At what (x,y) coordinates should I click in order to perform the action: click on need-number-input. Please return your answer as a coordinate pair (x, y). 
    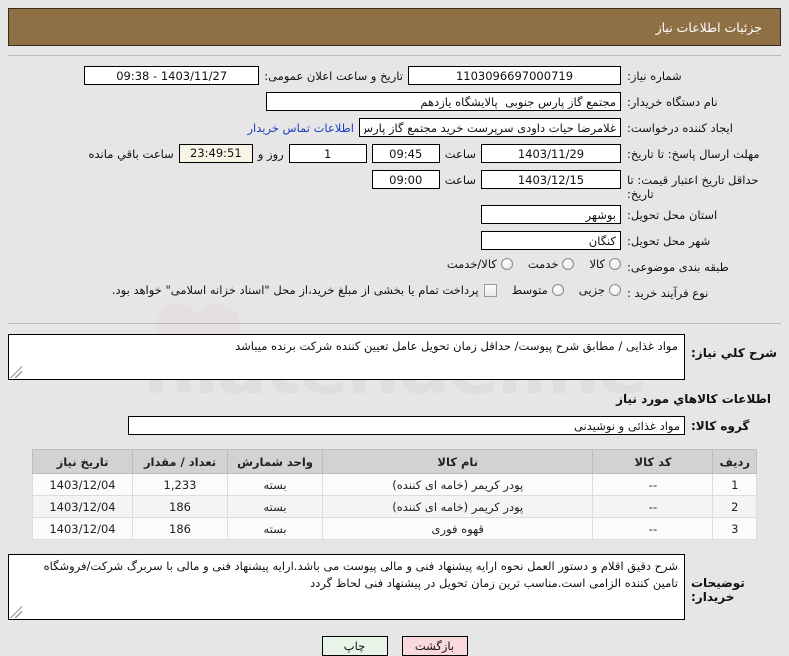
    Looking at the image, I should click on (514, 75).